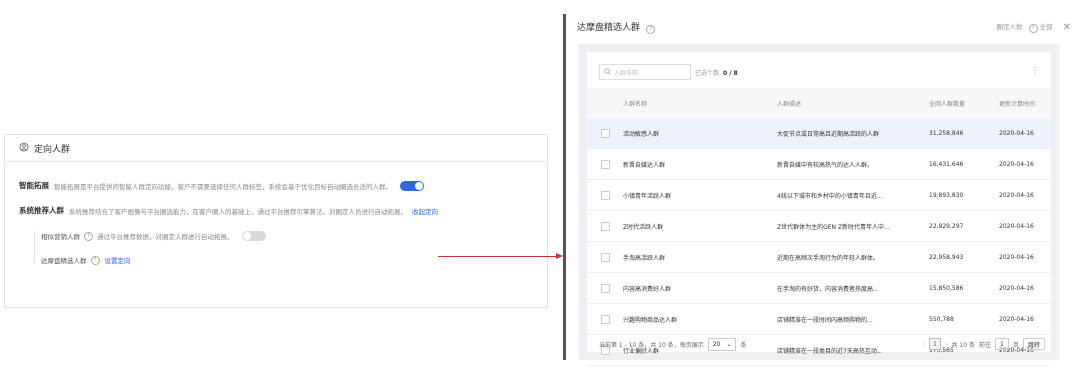  I want to click on callout-arrow-line, so click(498, 256).